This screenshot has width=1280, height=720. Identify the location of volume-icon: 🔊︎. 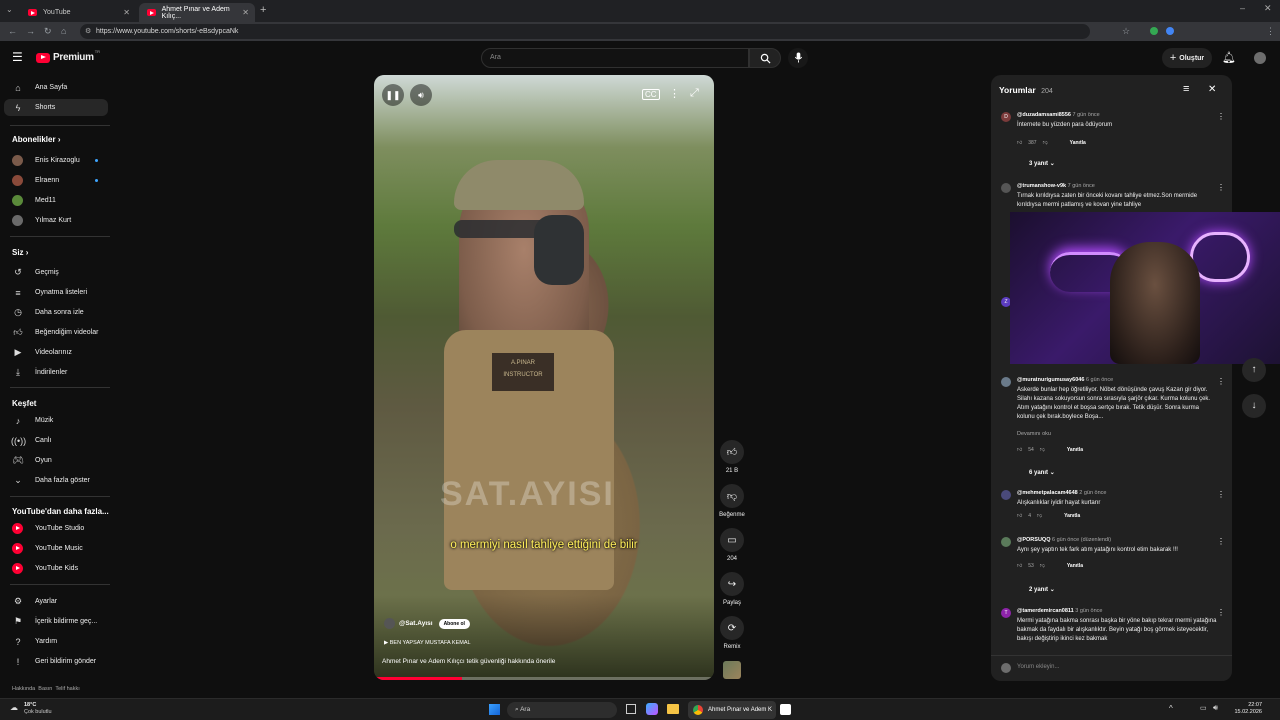
(1215, 708).